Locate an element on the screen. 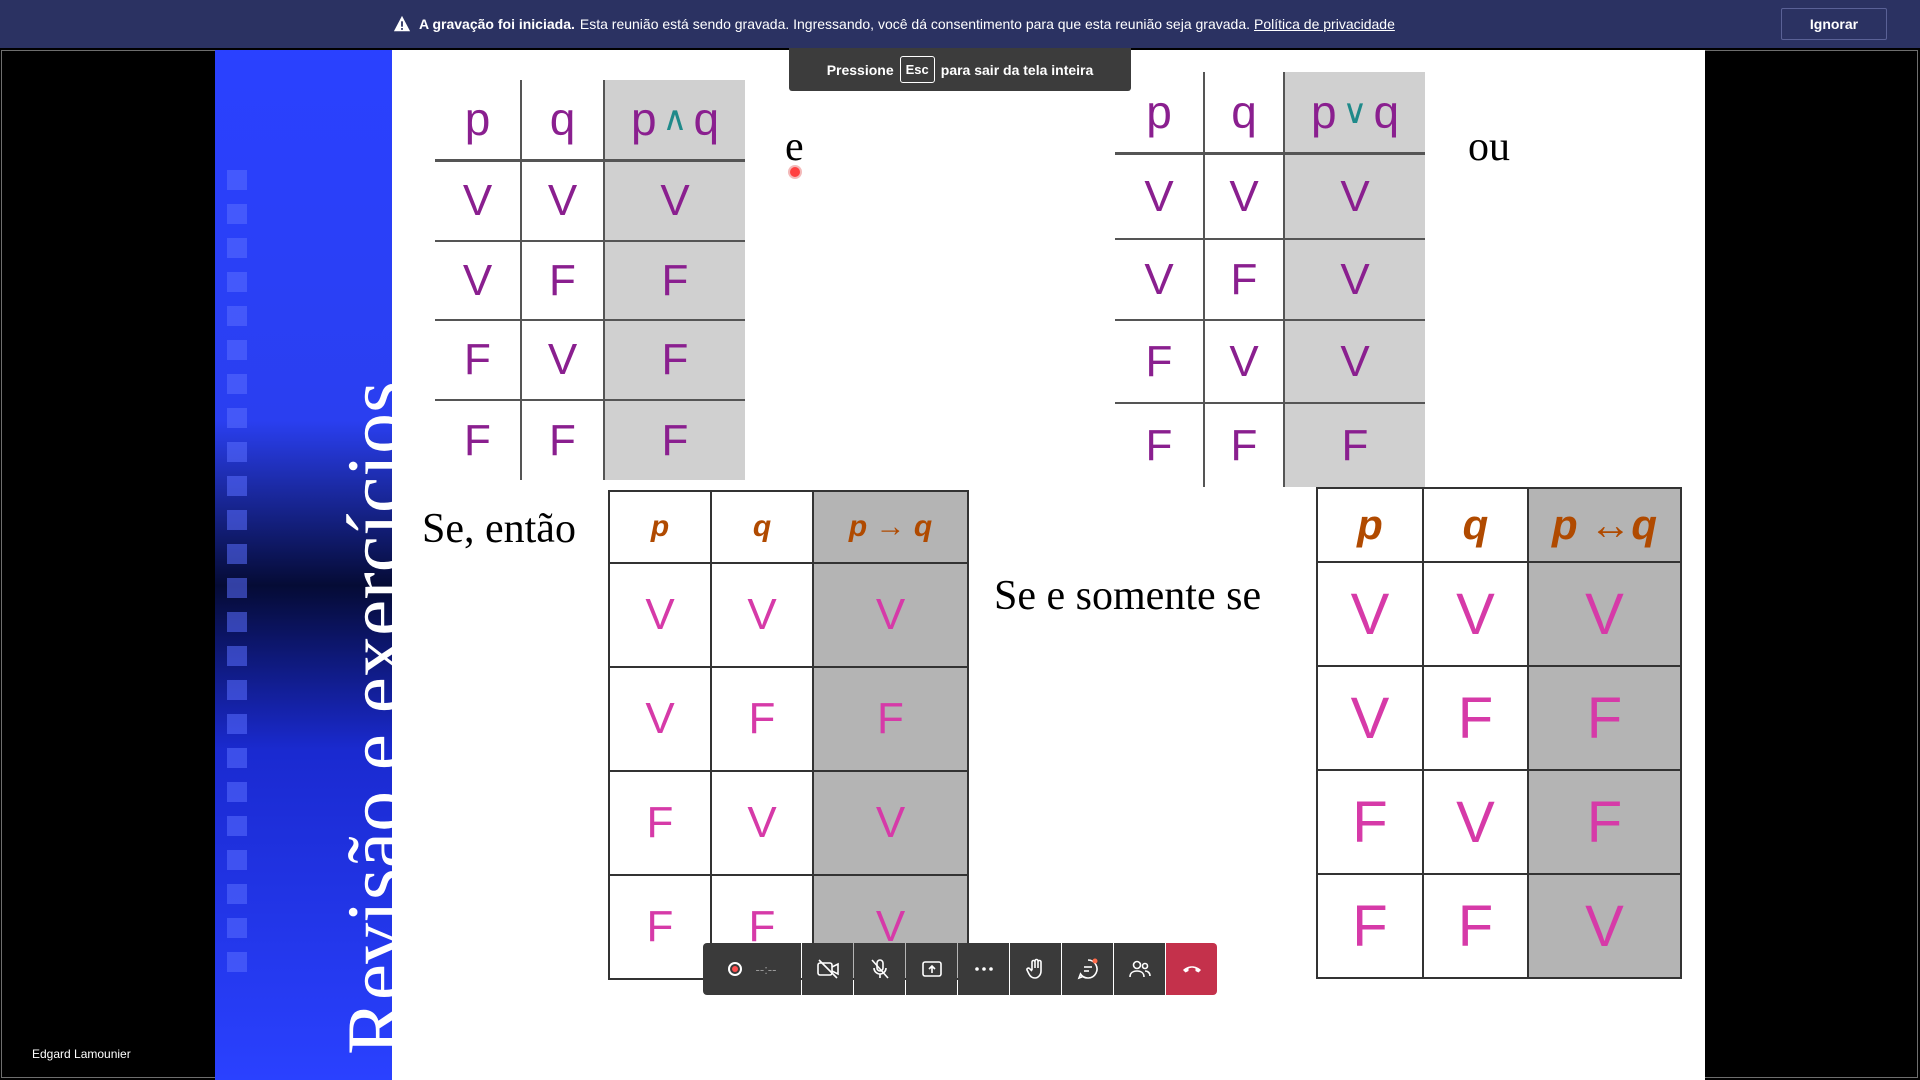 This screenshot has height=1080, width=1920. iff-header-result: p ↔q is located at coordinates (1604, 525).